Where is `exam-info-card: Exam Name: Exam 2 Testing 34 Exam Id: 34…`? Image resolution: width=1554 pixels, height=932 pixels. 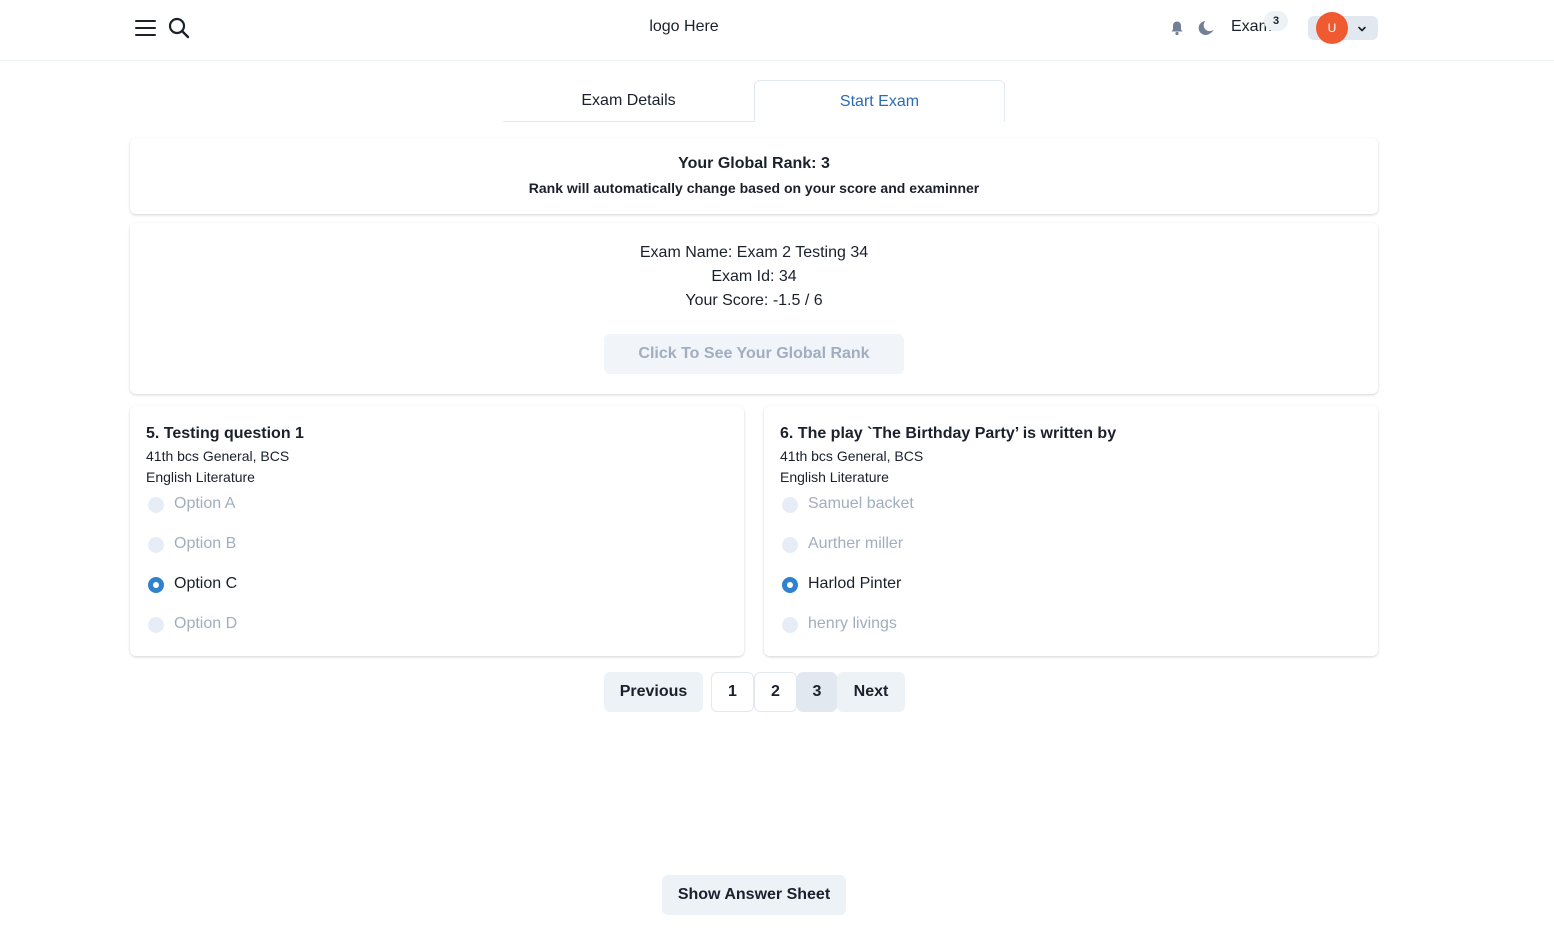
exam-info-card: Exam Name: Exam 2 Testing 34 Exam Id: 34… is located at coordinates (754, 308).